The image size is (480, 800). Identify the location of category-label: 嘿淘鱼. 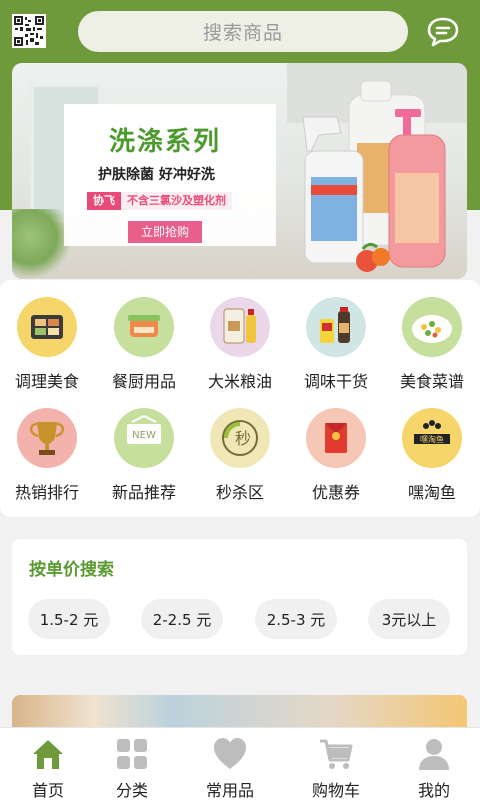
(431, 492).